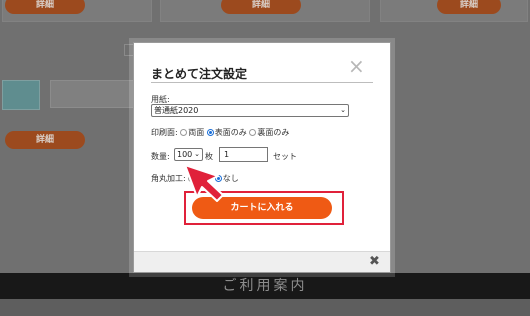  What do you see at coordinates (176, 110) in the screenshot?
I see `paper-select-value: 普通紙2020` at bounding box center [176, 110].